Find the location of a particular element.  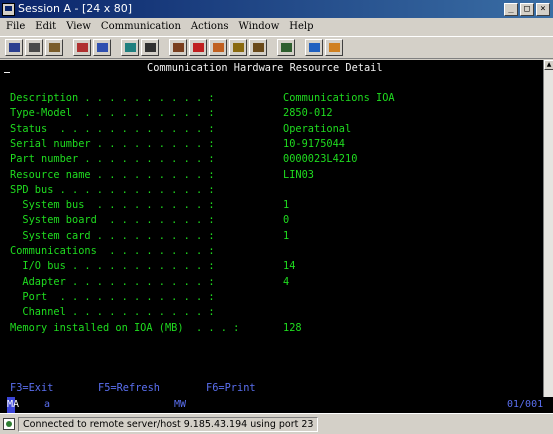

record-macro-button is located at coordinates (178, 47).